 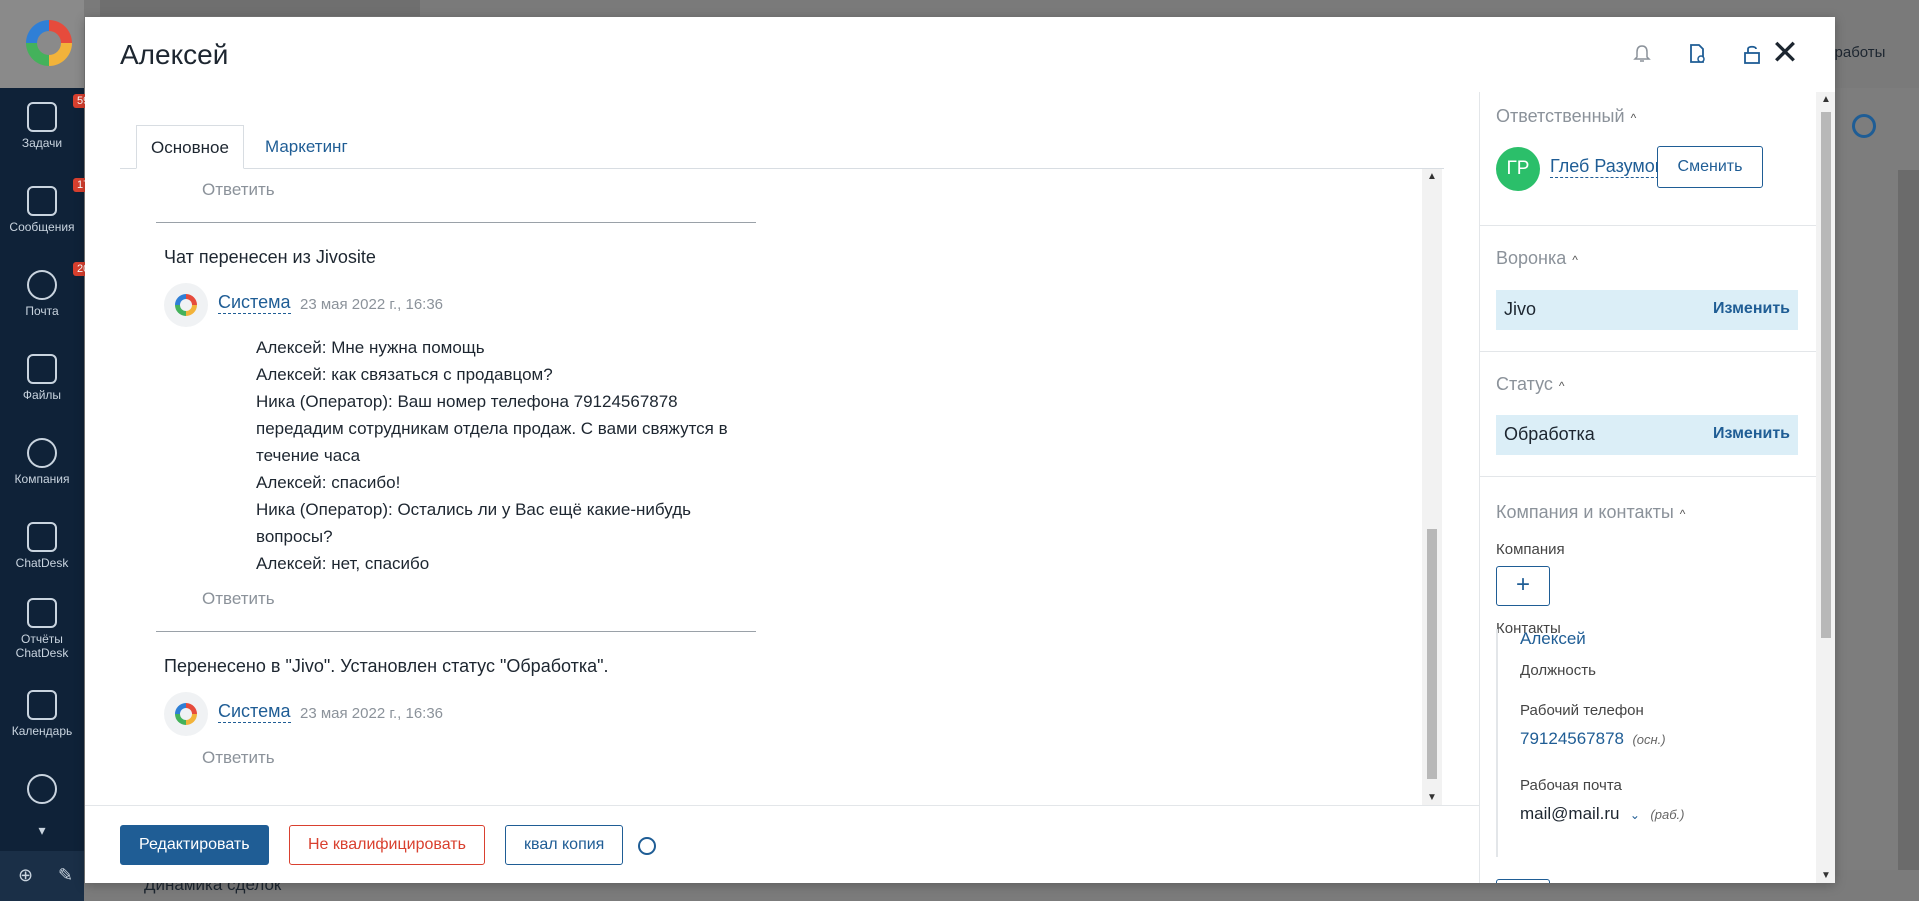 What do you see at coordinates (1647, 435) in the screenshot?
I see `status-value-box: Обработка Изменить` at bounding box center [1647, 435].